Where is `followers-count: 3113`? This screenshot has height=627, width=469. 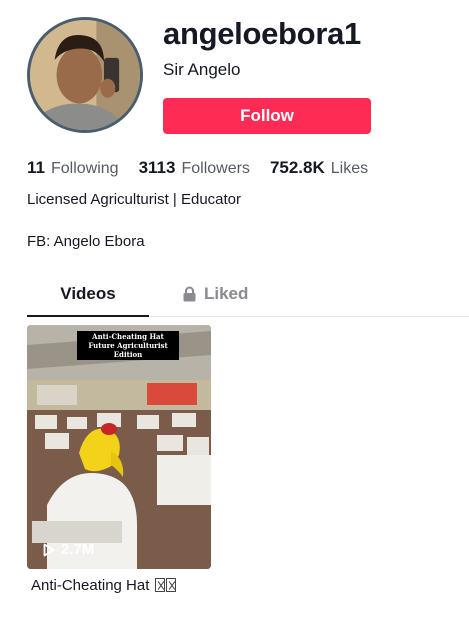
followers-count: 3113 is located at coordinates (157, 167).